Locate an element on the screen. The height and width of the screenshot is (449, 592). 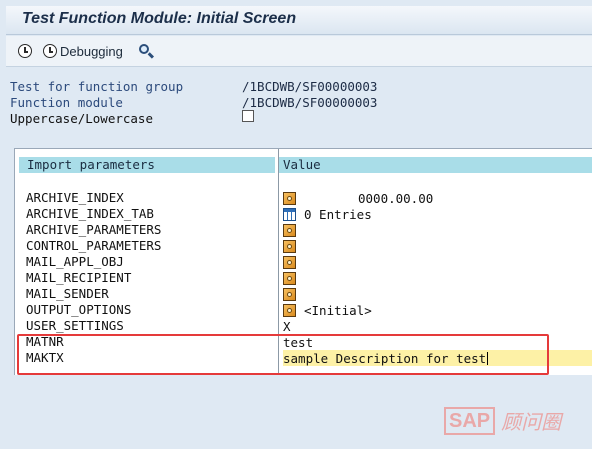
table-row: OUTPUT_OPTIONS <Initial> is located at coordinates (303, 310).